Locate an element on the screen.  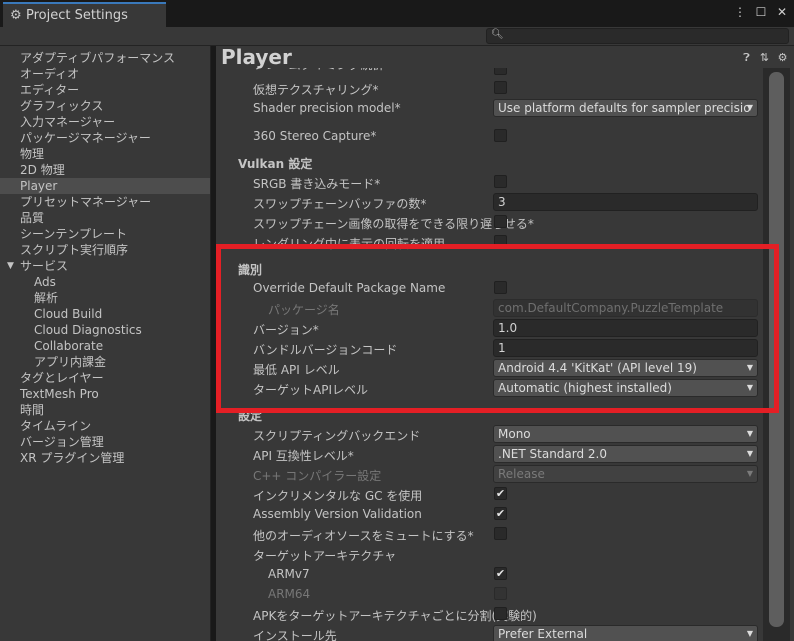
row-package-name: パッケージ名 com.DefaultCompany.PuzzleTemplate is located at coordinates (496, 308).